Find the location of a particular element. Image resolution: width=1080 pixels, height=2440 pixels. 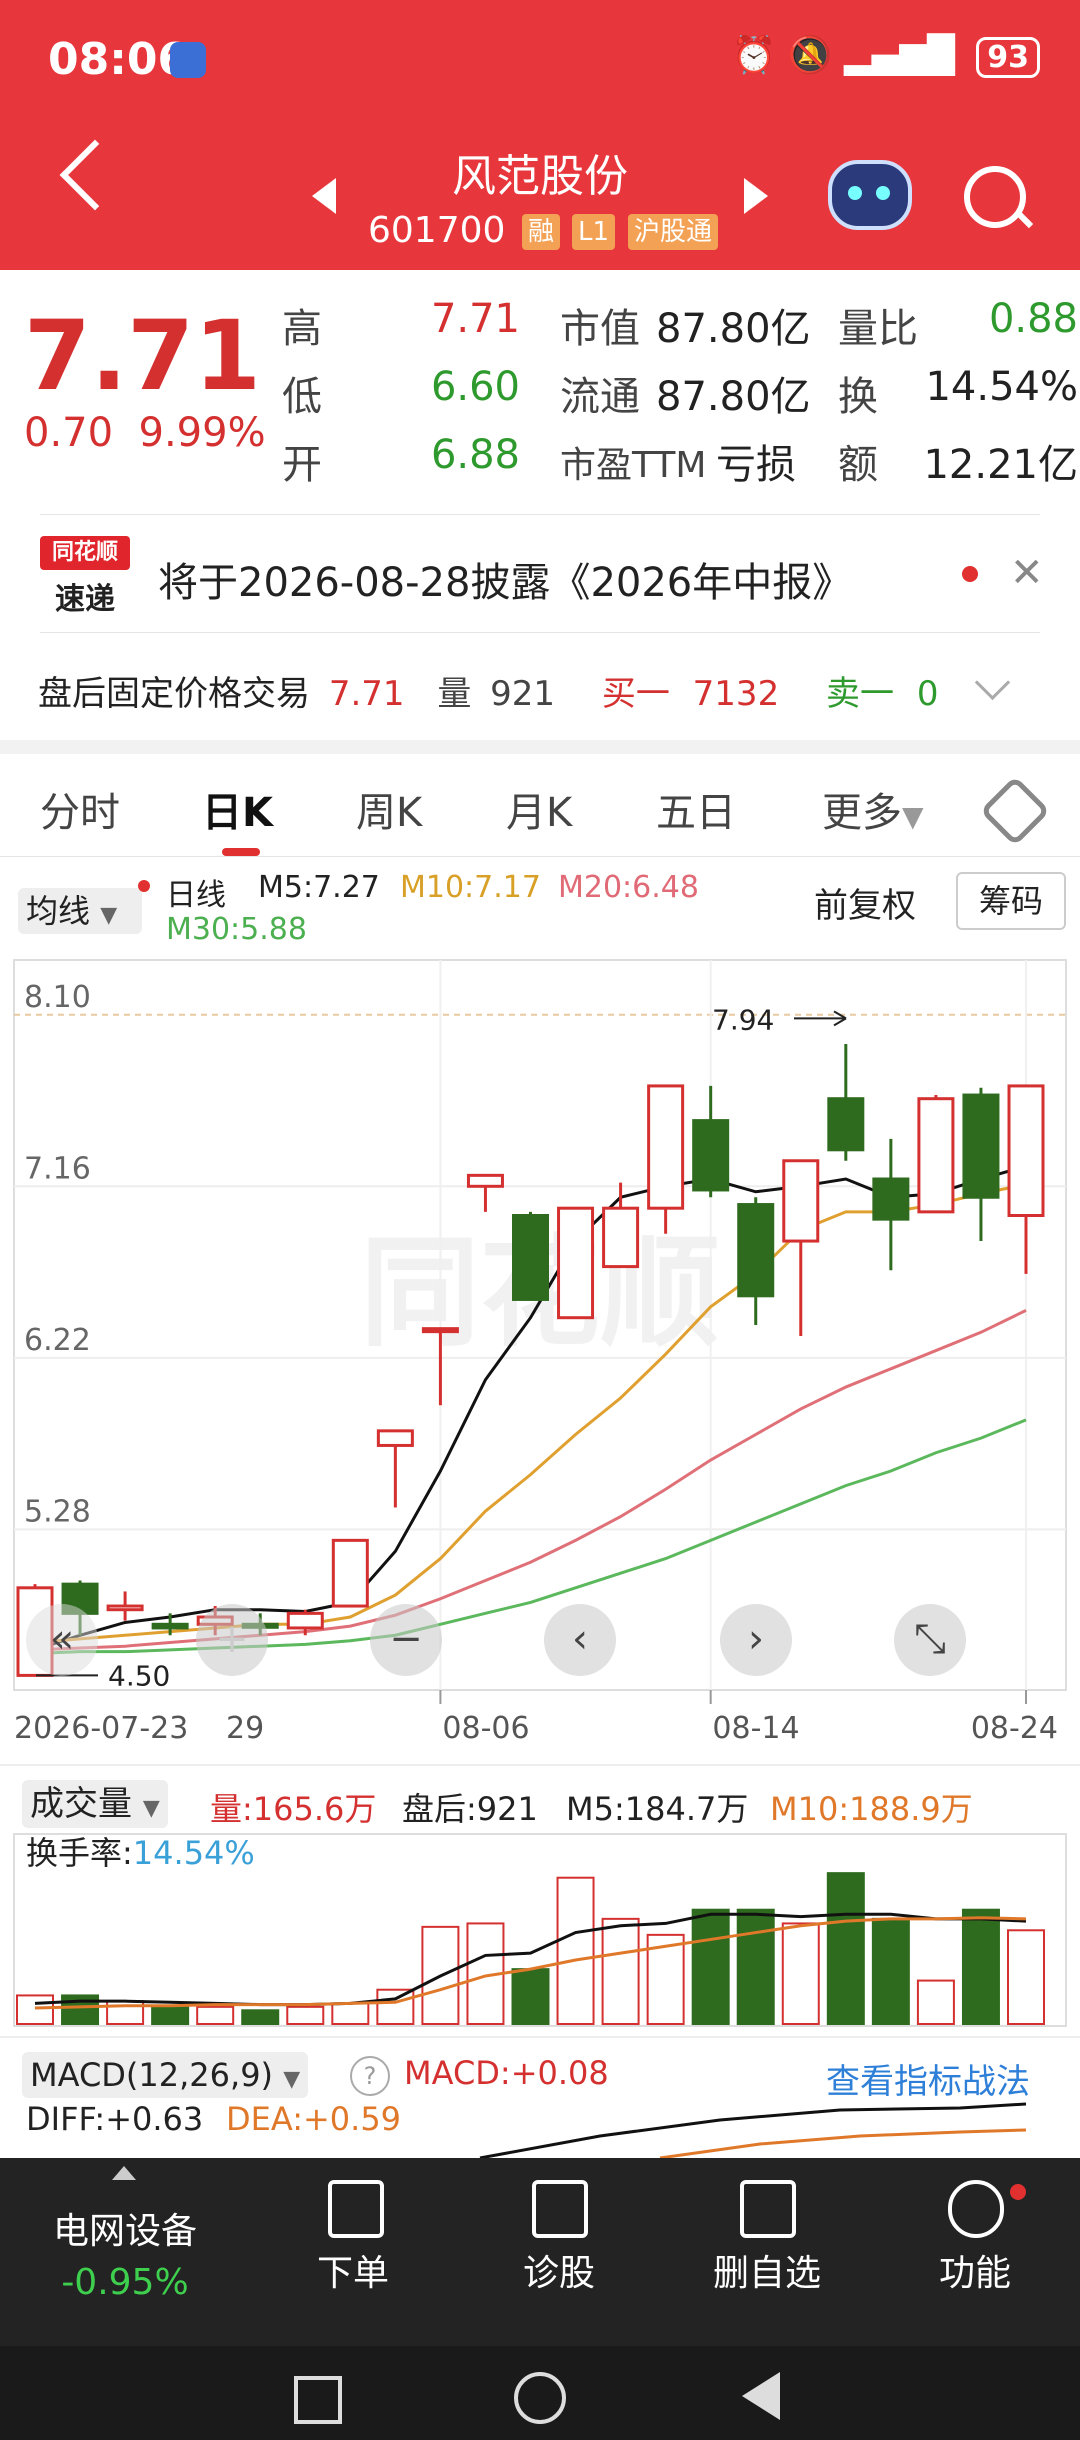

diagnose-icon is located at coordinates (560, 2209).